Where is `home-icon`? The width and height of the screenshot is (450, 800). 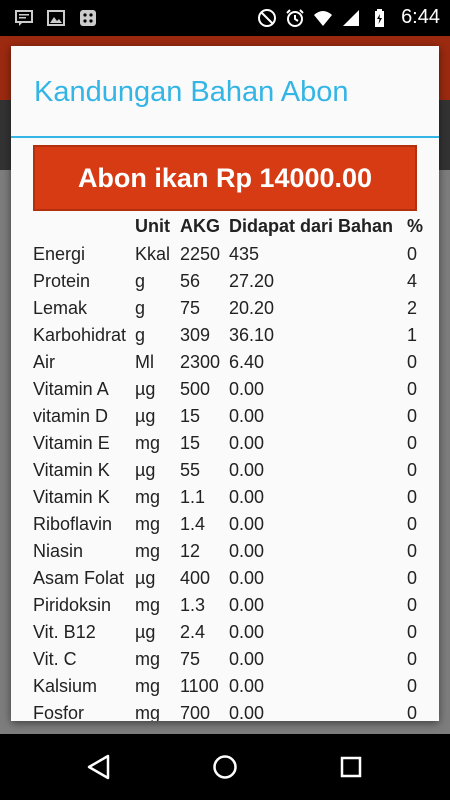
home-icon is located at coordinates (225, 767).